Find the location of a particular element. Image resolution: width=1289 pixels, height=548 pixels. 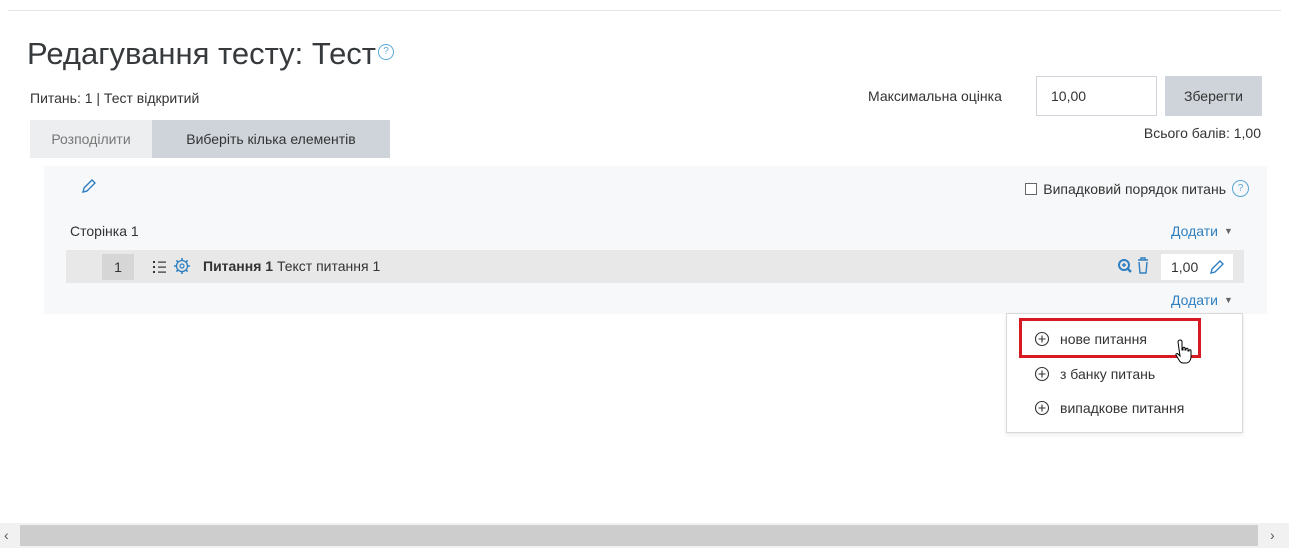

search-icon is located at coordinates (1125, 266).